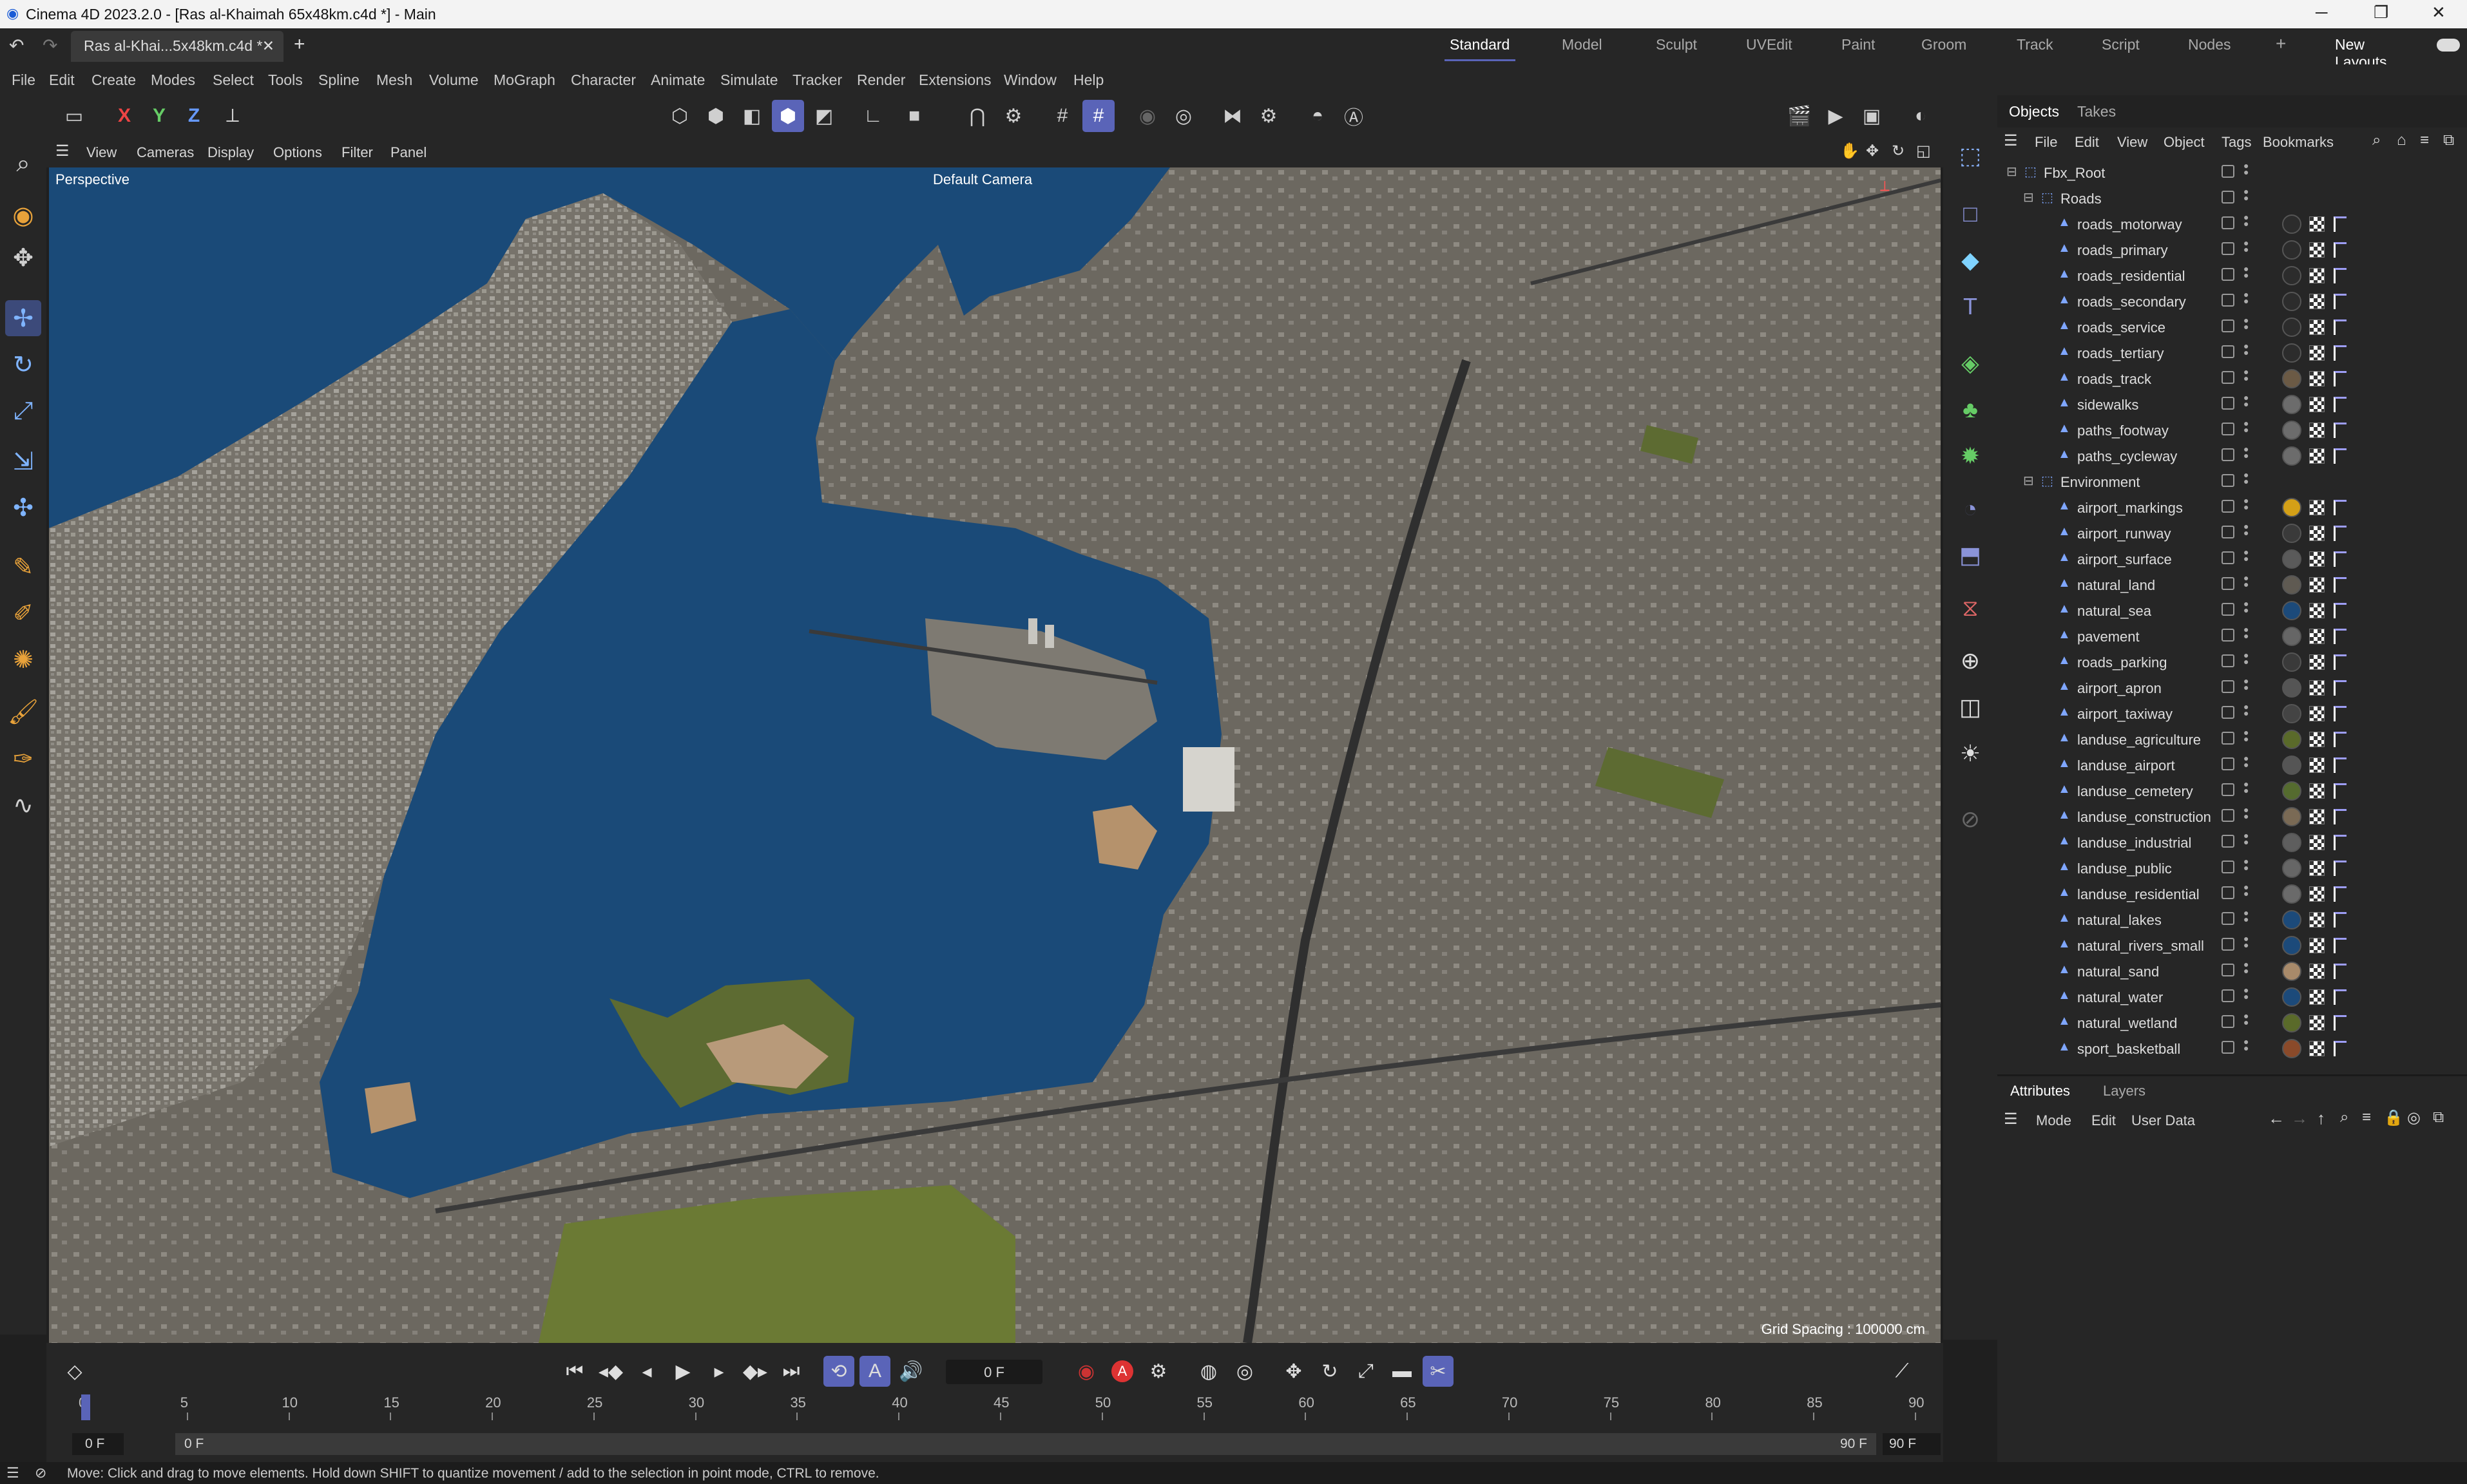 Image resolution: width=2467 pixels, height=1484 pixels. I want to click on previous-key-icon: ◂◆, so click(610, 1371).